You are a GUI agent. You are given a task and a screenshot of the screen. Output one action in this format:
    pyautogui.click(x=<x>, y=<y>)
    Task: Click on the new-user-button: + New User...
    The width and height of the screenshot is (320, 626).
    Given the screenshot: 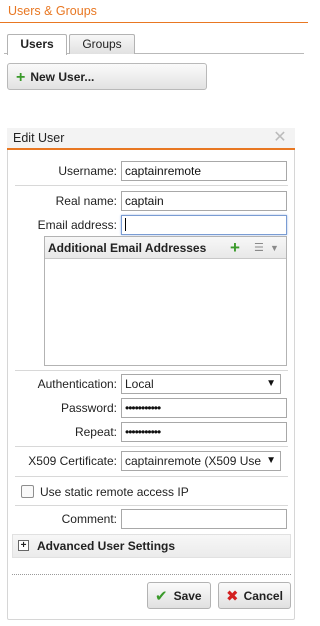 What is the action you would take?
    pyautogui.click(x=107, y=76)
    